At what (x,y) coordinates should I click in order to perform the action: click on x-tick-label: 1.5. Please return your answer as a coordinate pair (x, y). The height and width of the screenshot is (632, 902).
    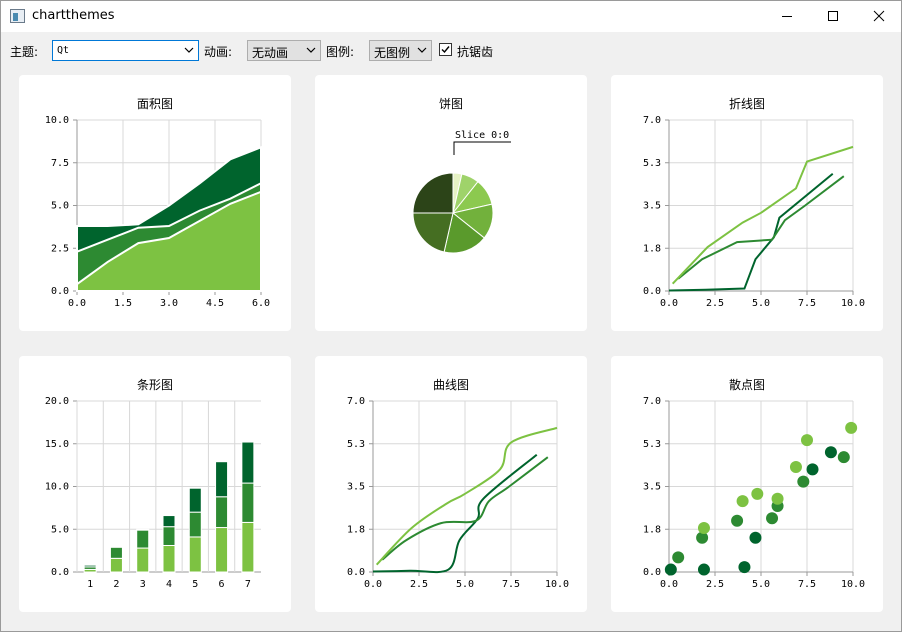
    Looking at the image, I should click on (123, 303).